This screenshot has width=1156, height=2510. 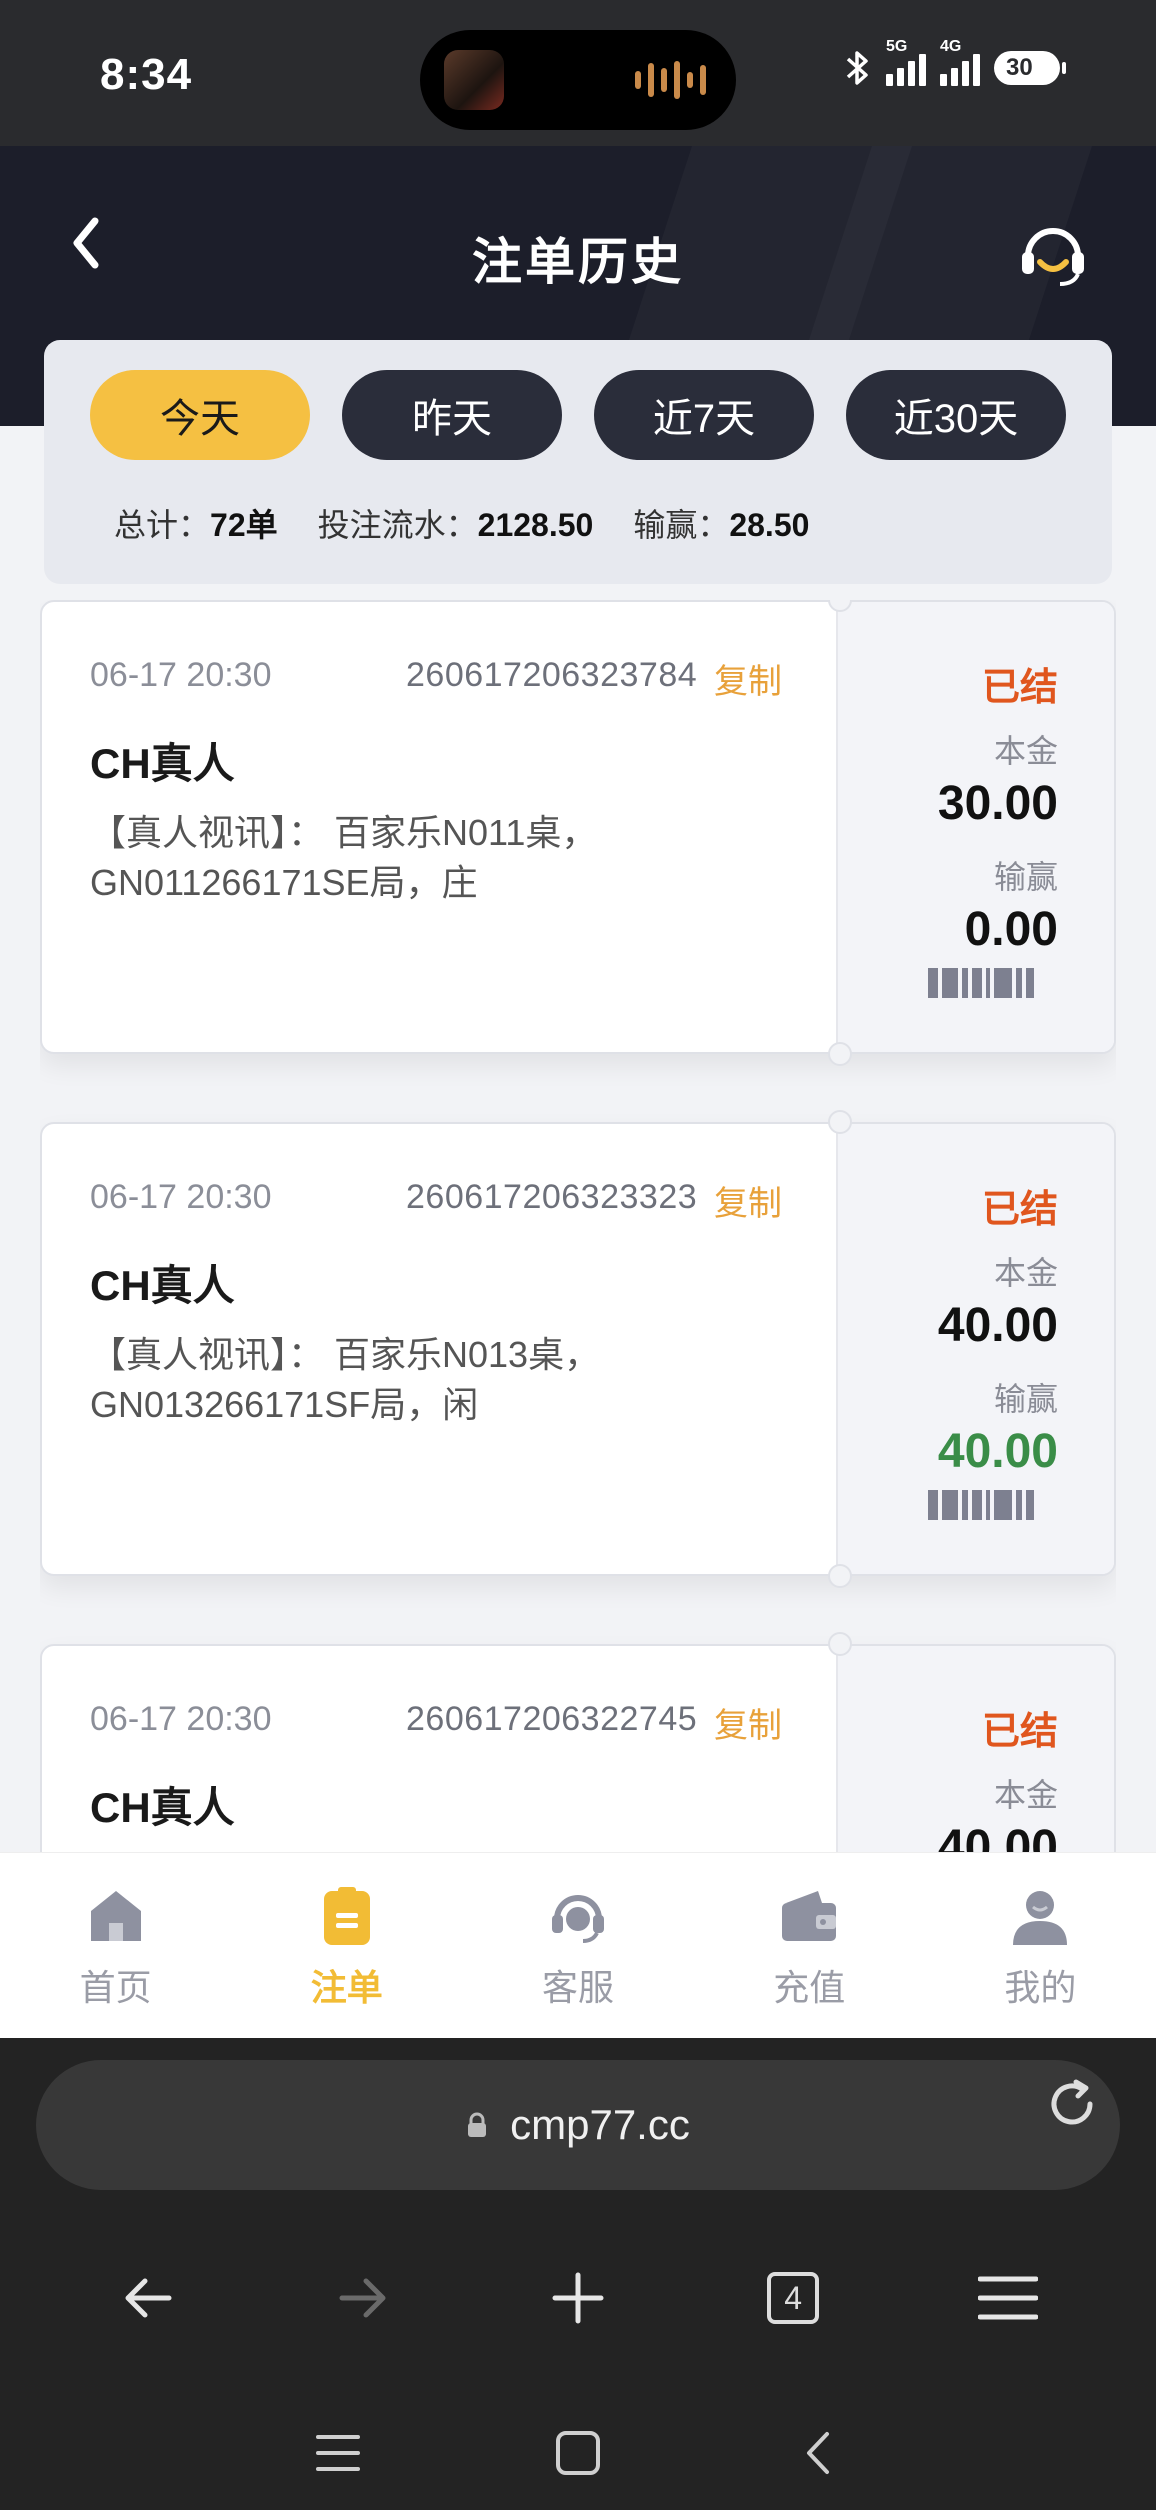 I want to click on address-bar: cmp77.cc, so click(x=578, y=2125).